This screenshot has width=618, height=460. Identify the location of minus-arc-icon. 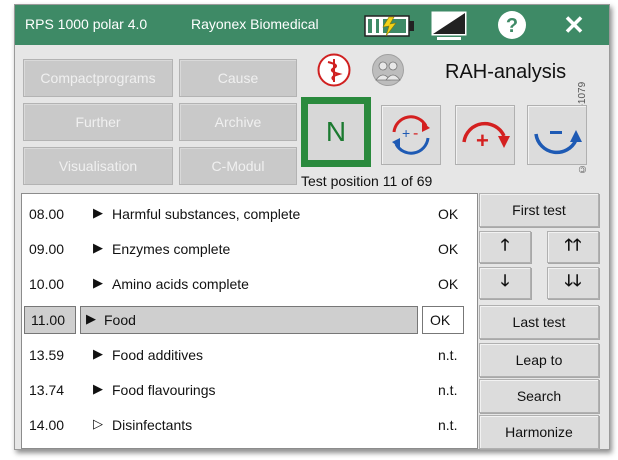
(558, 142).